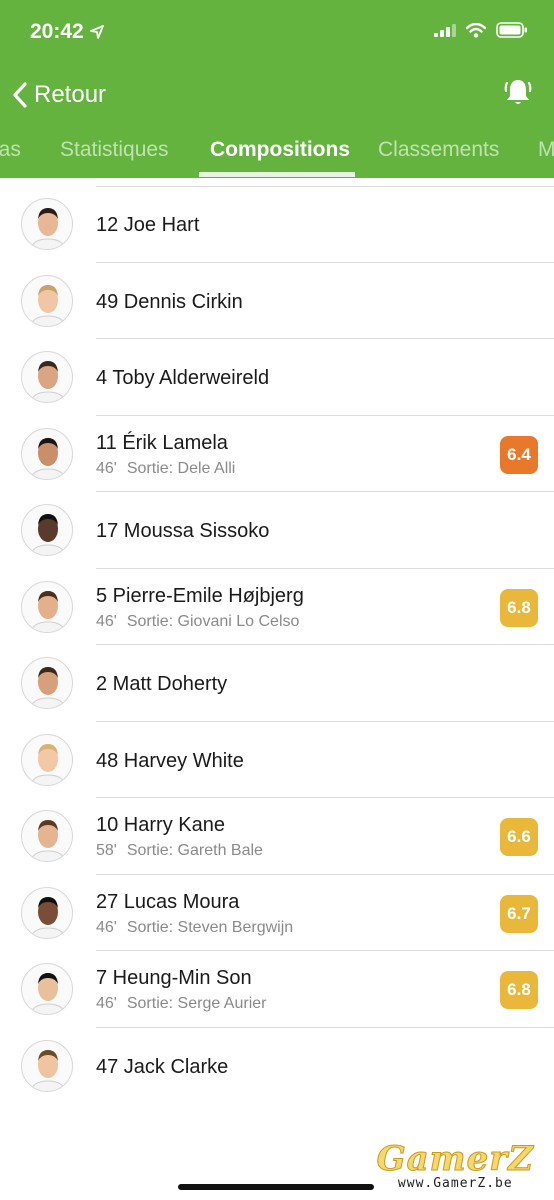 Image resolution: width=554 pixels, height=1200 pixels. Describe the element at coordinates (174, 978) in the screenshot. I see `player-name: 7 Heung-Min Son` at that location.